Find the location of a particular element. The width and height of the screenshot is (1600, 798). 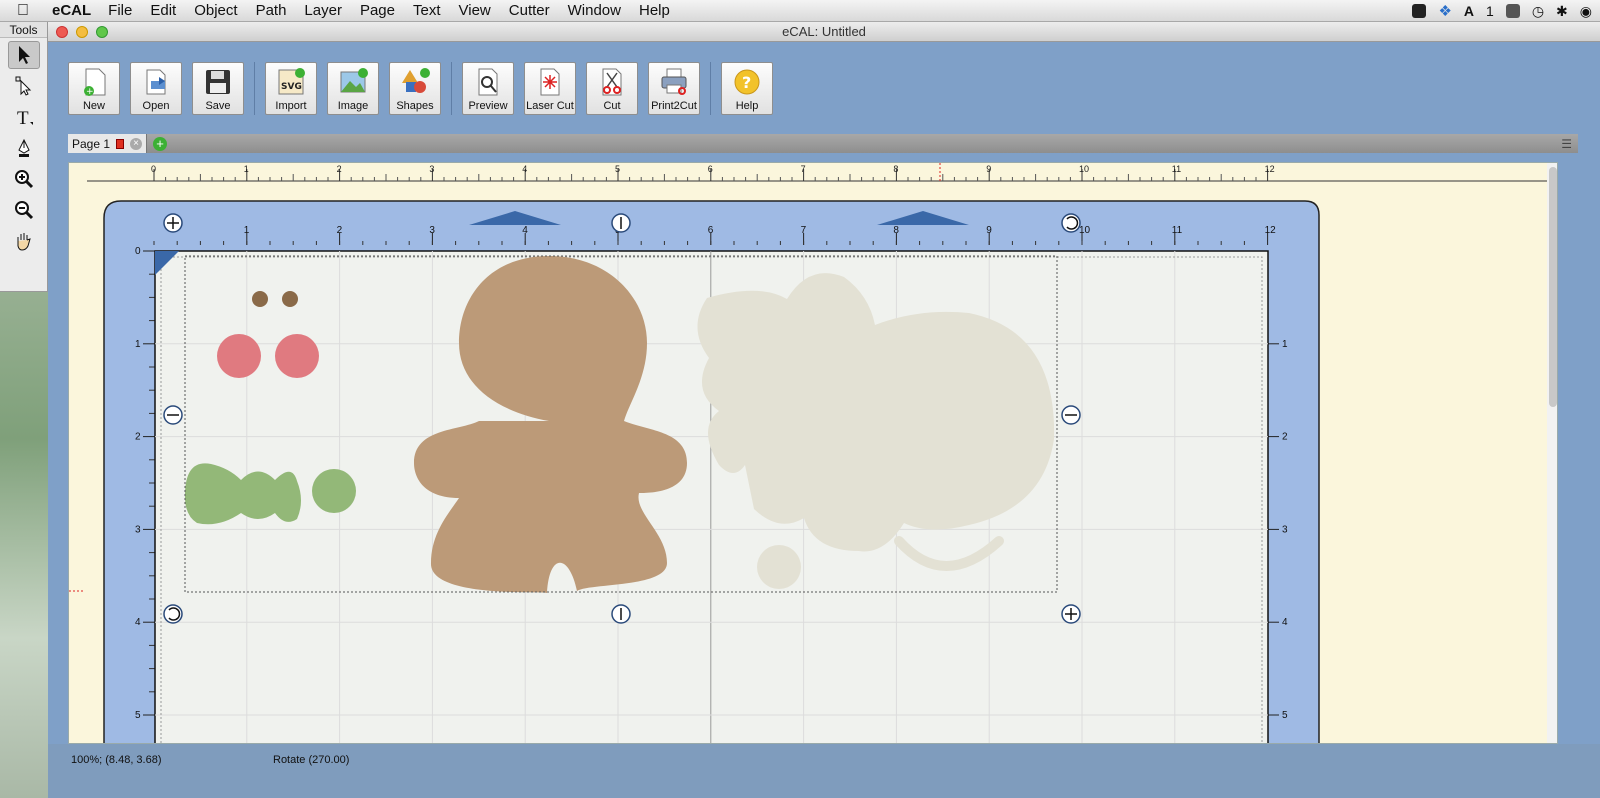

select-tool is located at coordinates (23, 55).